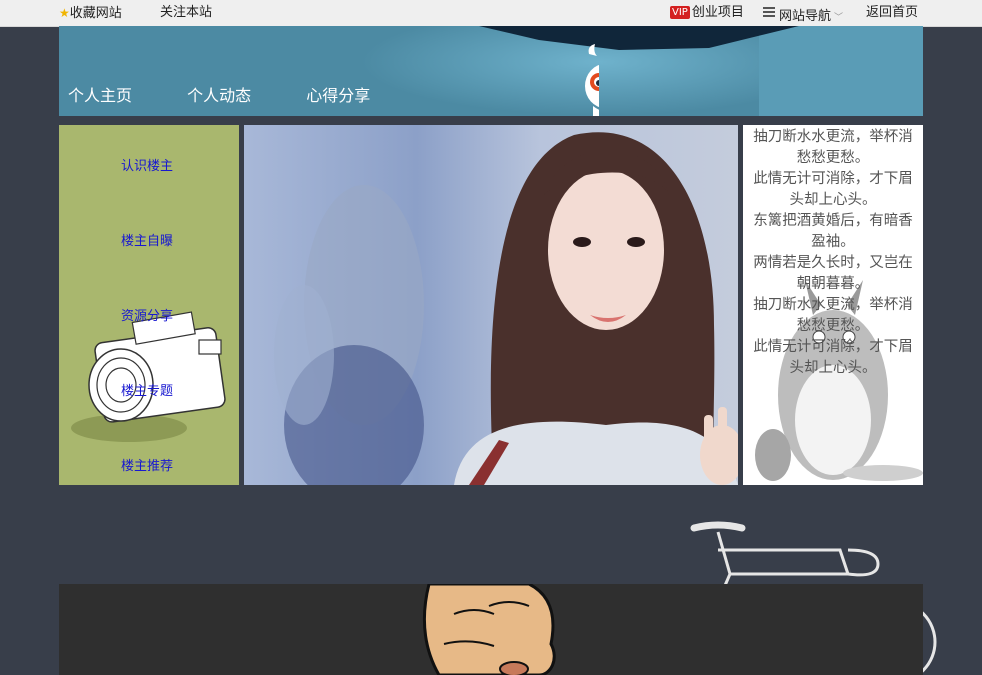  Describe the element at coordinates (680, 12) in the screenshot. I see `vip-badge: VIP` at that location.